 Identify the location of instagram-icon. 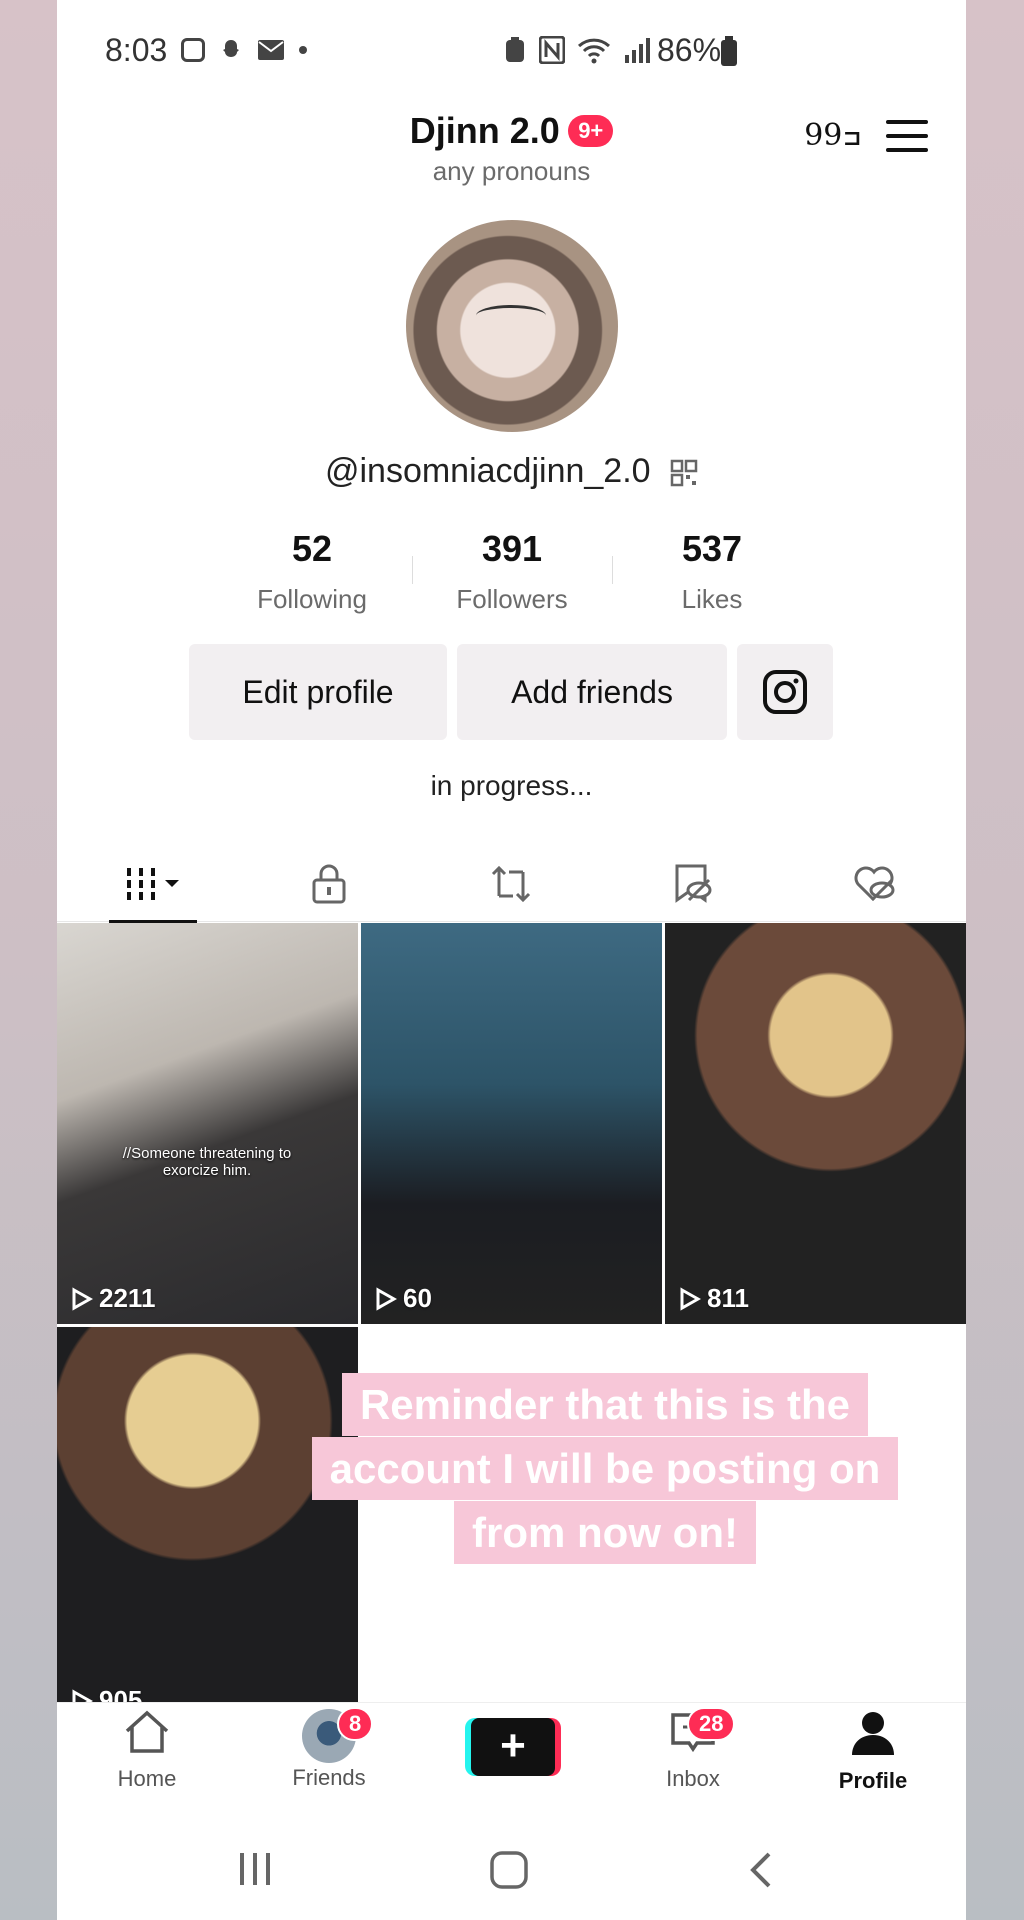
(785, 692).